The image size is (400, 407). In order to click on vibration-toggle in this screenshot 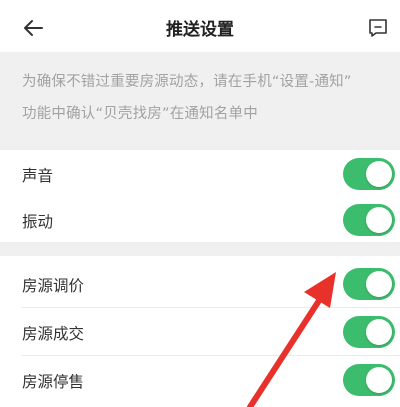, I will do `click(369, 220)`.